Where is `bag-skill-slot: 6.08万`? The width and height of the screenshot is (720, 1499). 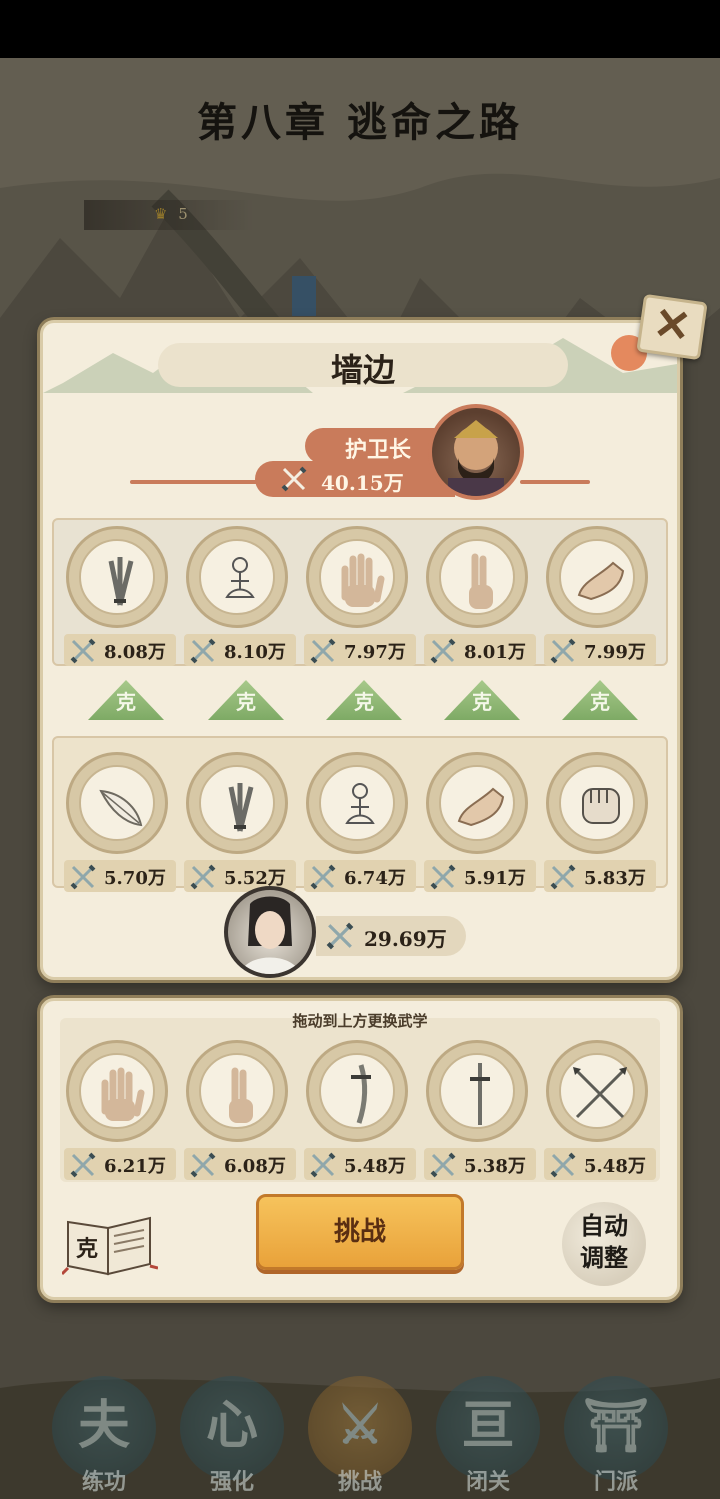 bag-skill-slot: 6.08万 is located at coordinates (240, 1110).